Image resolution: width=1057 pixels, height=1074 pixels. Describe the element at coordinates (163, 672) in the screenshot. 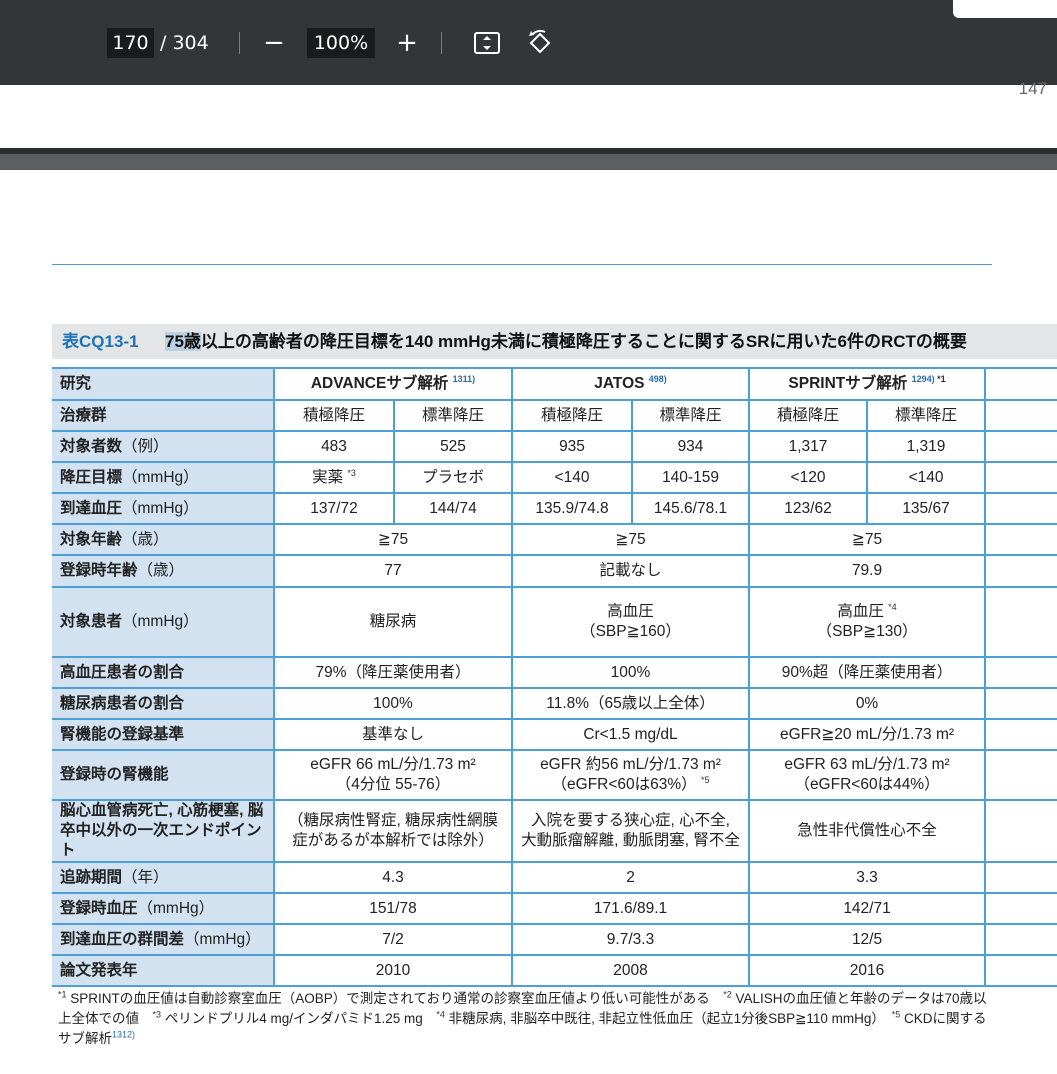

I see `row-header: 高血圧患者の割合` at that location.